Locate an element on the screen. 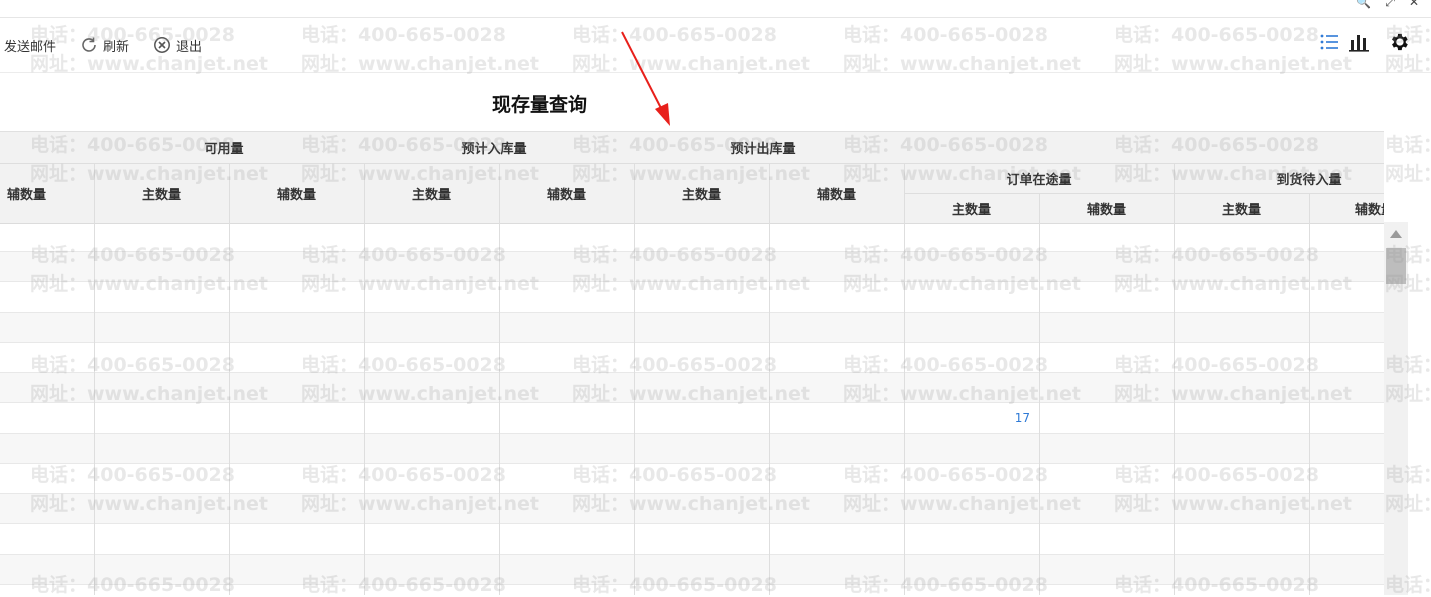 The width and height of the screenshot is (1431, 597). bar-chart-icon is located at coordinates (1359, 44).